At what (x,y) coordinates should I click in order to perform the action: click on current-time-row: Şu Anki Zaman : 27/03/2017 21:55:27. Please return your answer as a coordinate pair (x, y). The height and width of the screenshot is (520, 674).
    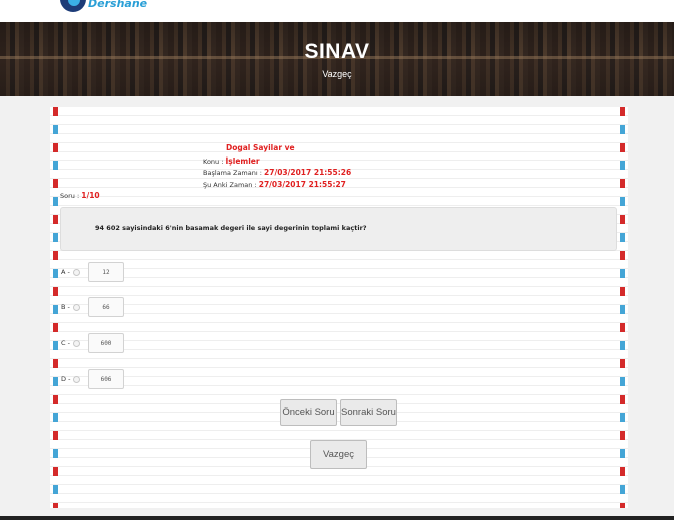
    Looking at the image, I should click on (274, 184).